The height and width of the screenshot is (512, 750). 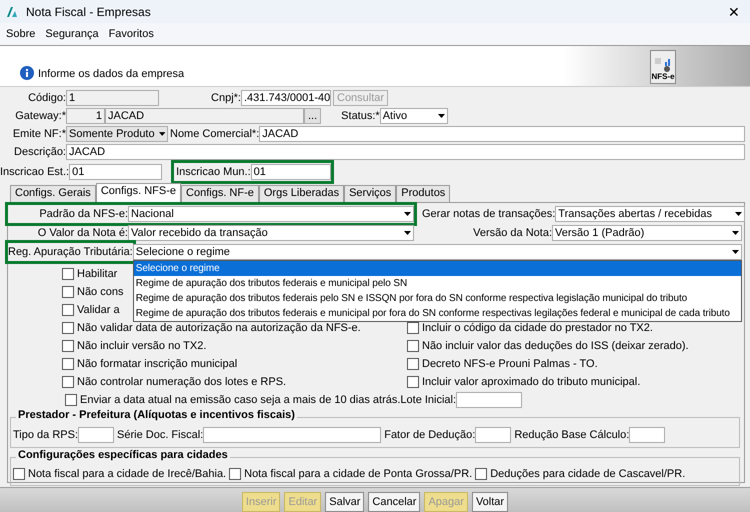 I want to click on checkbox-label: Incluir valor aproximado do tributo municipal., so click(x=531, y=382).